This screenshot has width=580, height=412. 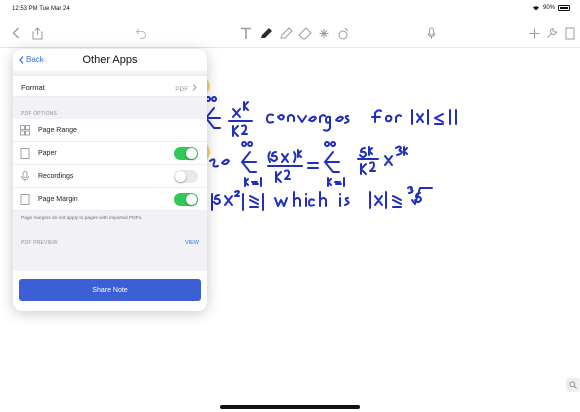 I want to click on option-paper: Paper, so click(x=110, y=153).